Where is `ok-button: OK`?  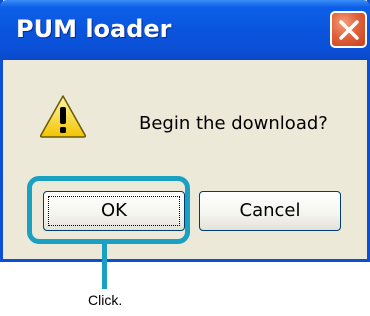
ok-button: OK is located at coordinates (114, 211).